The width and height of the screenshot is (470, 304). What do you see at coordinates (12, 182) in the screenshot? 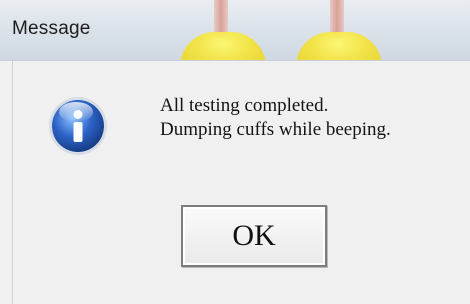
I see `dialog-left-border` at bounding box center [12, 182].